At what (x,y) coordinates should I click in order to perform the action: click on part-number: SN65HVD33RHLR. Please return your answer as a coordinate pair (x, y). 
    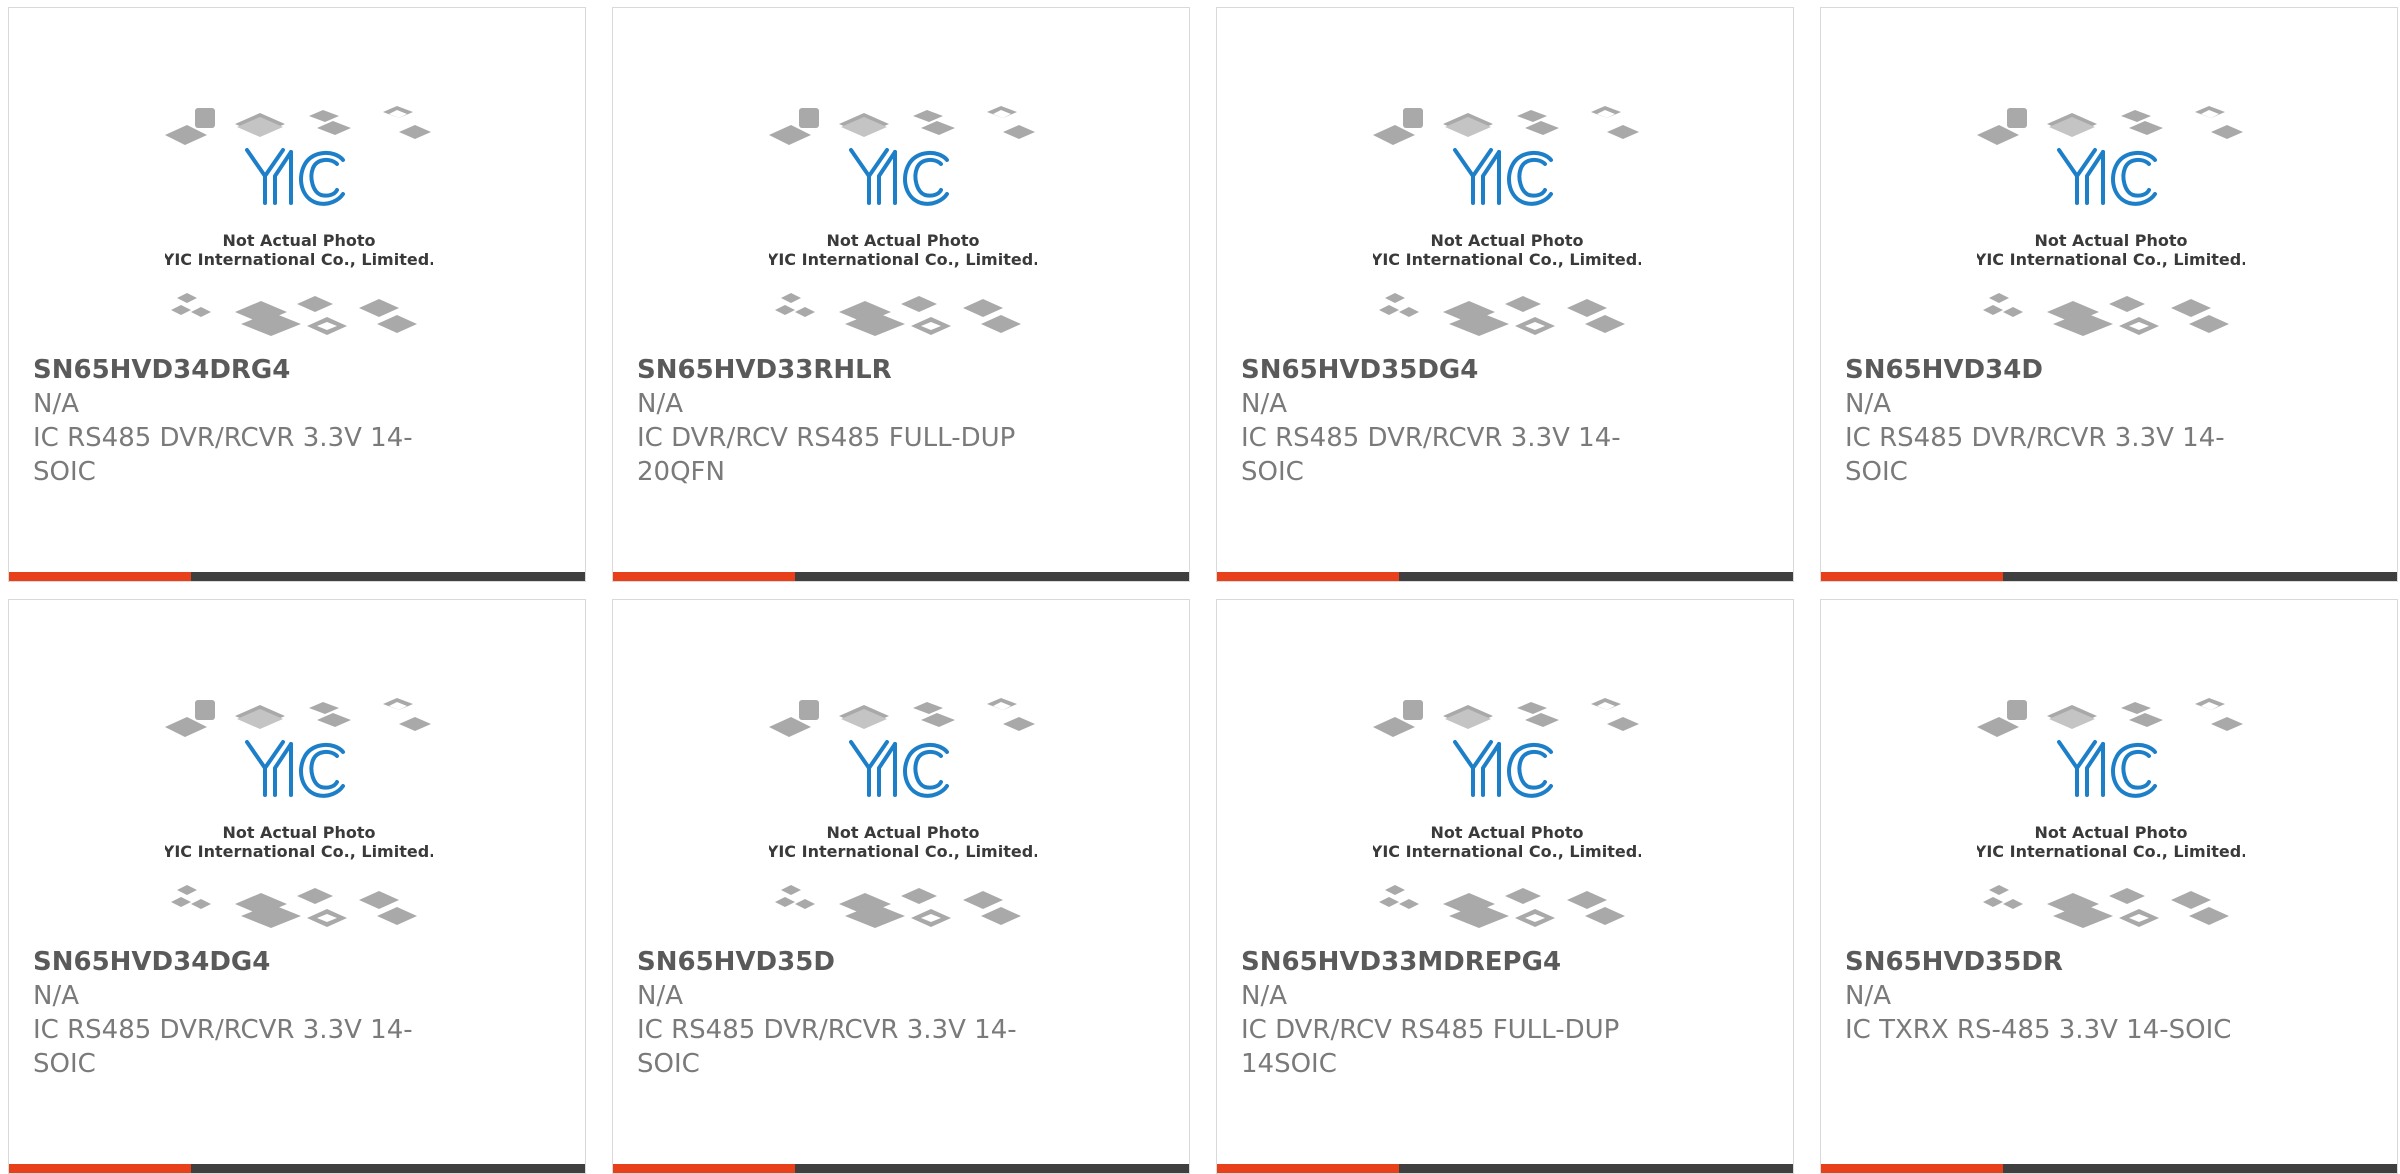
    Looking at the image, I should click on (852, 370).